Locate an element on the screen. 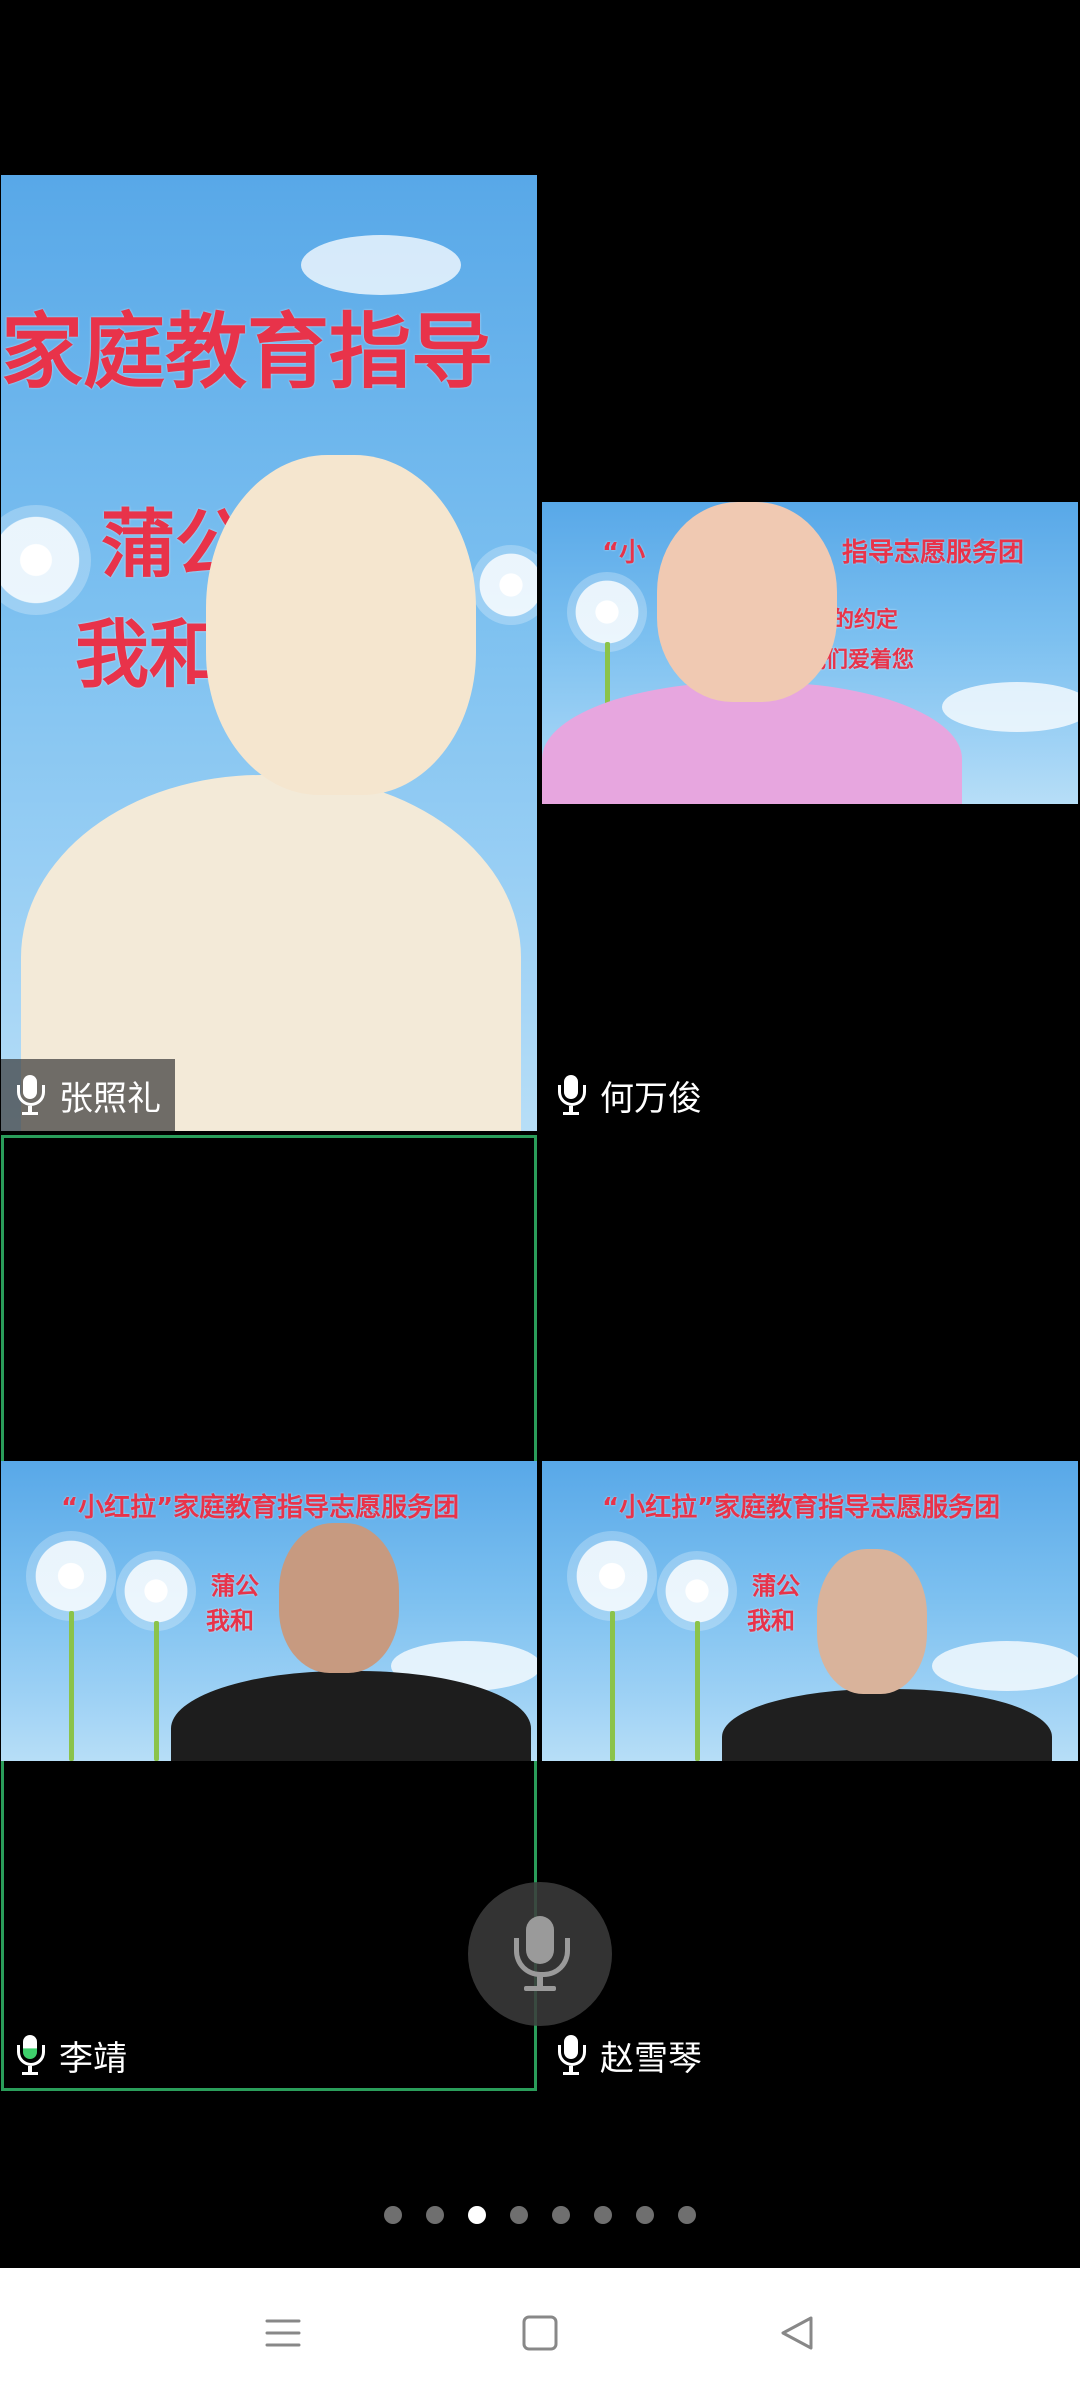  back-button is located at coordinates (797, 2333).